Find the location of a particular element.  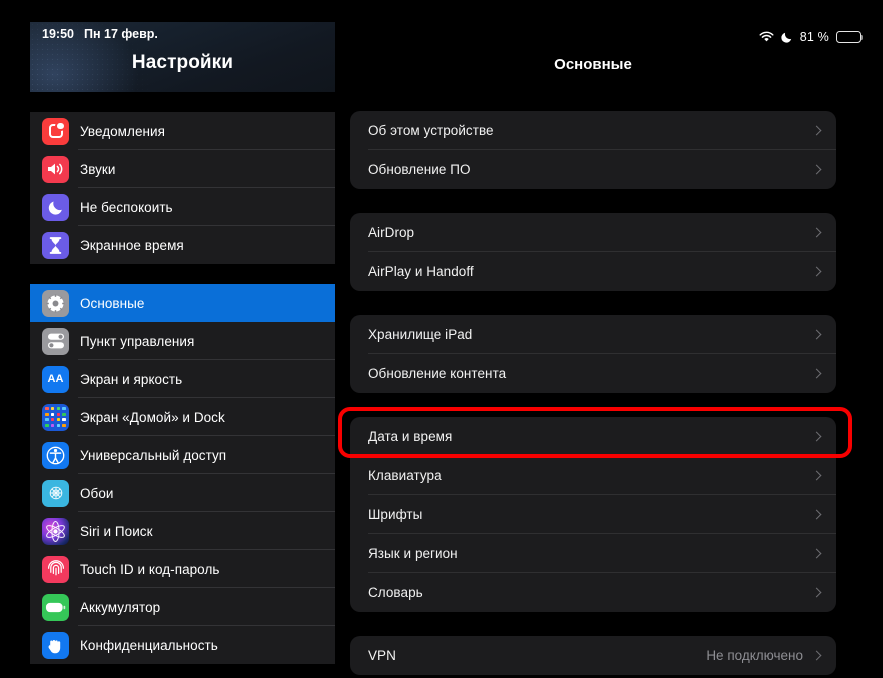

sidebar-item-6: Обои is located at coordinates (182, 493).